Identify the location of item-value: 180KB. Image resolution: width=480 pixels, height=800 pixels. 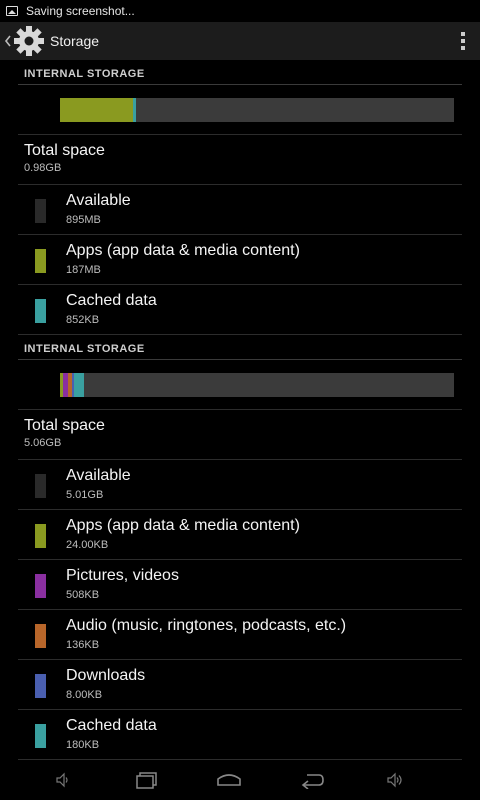
(83, 745).